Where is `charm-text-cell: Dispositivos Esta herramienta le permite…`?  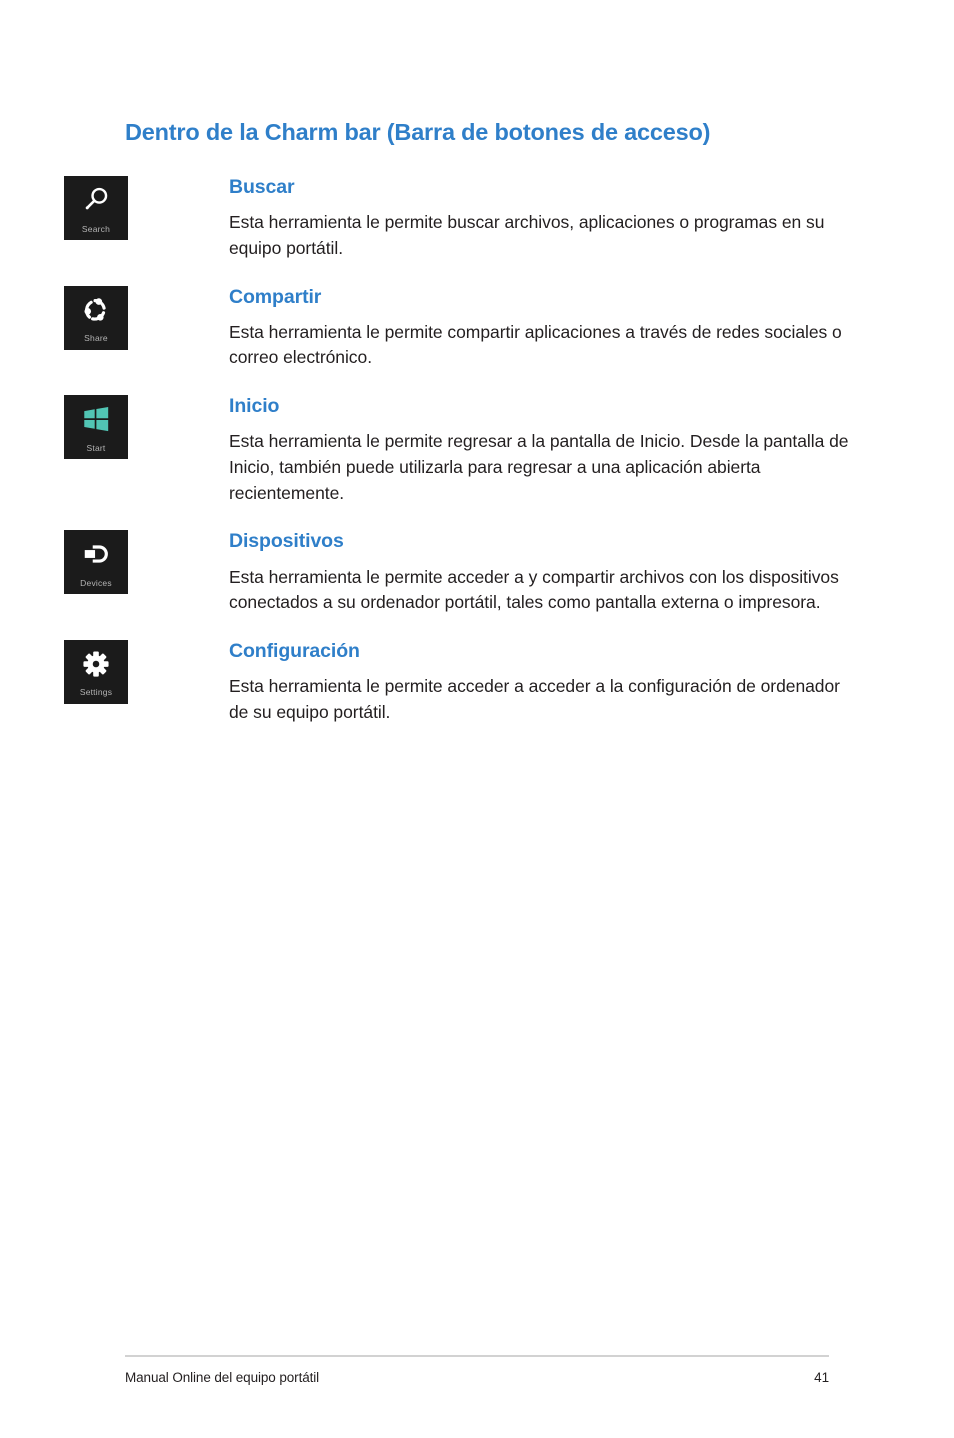
charm-text-cell: Dispositivos Esta herramienta le permite… is located at coordinates (544, 573).